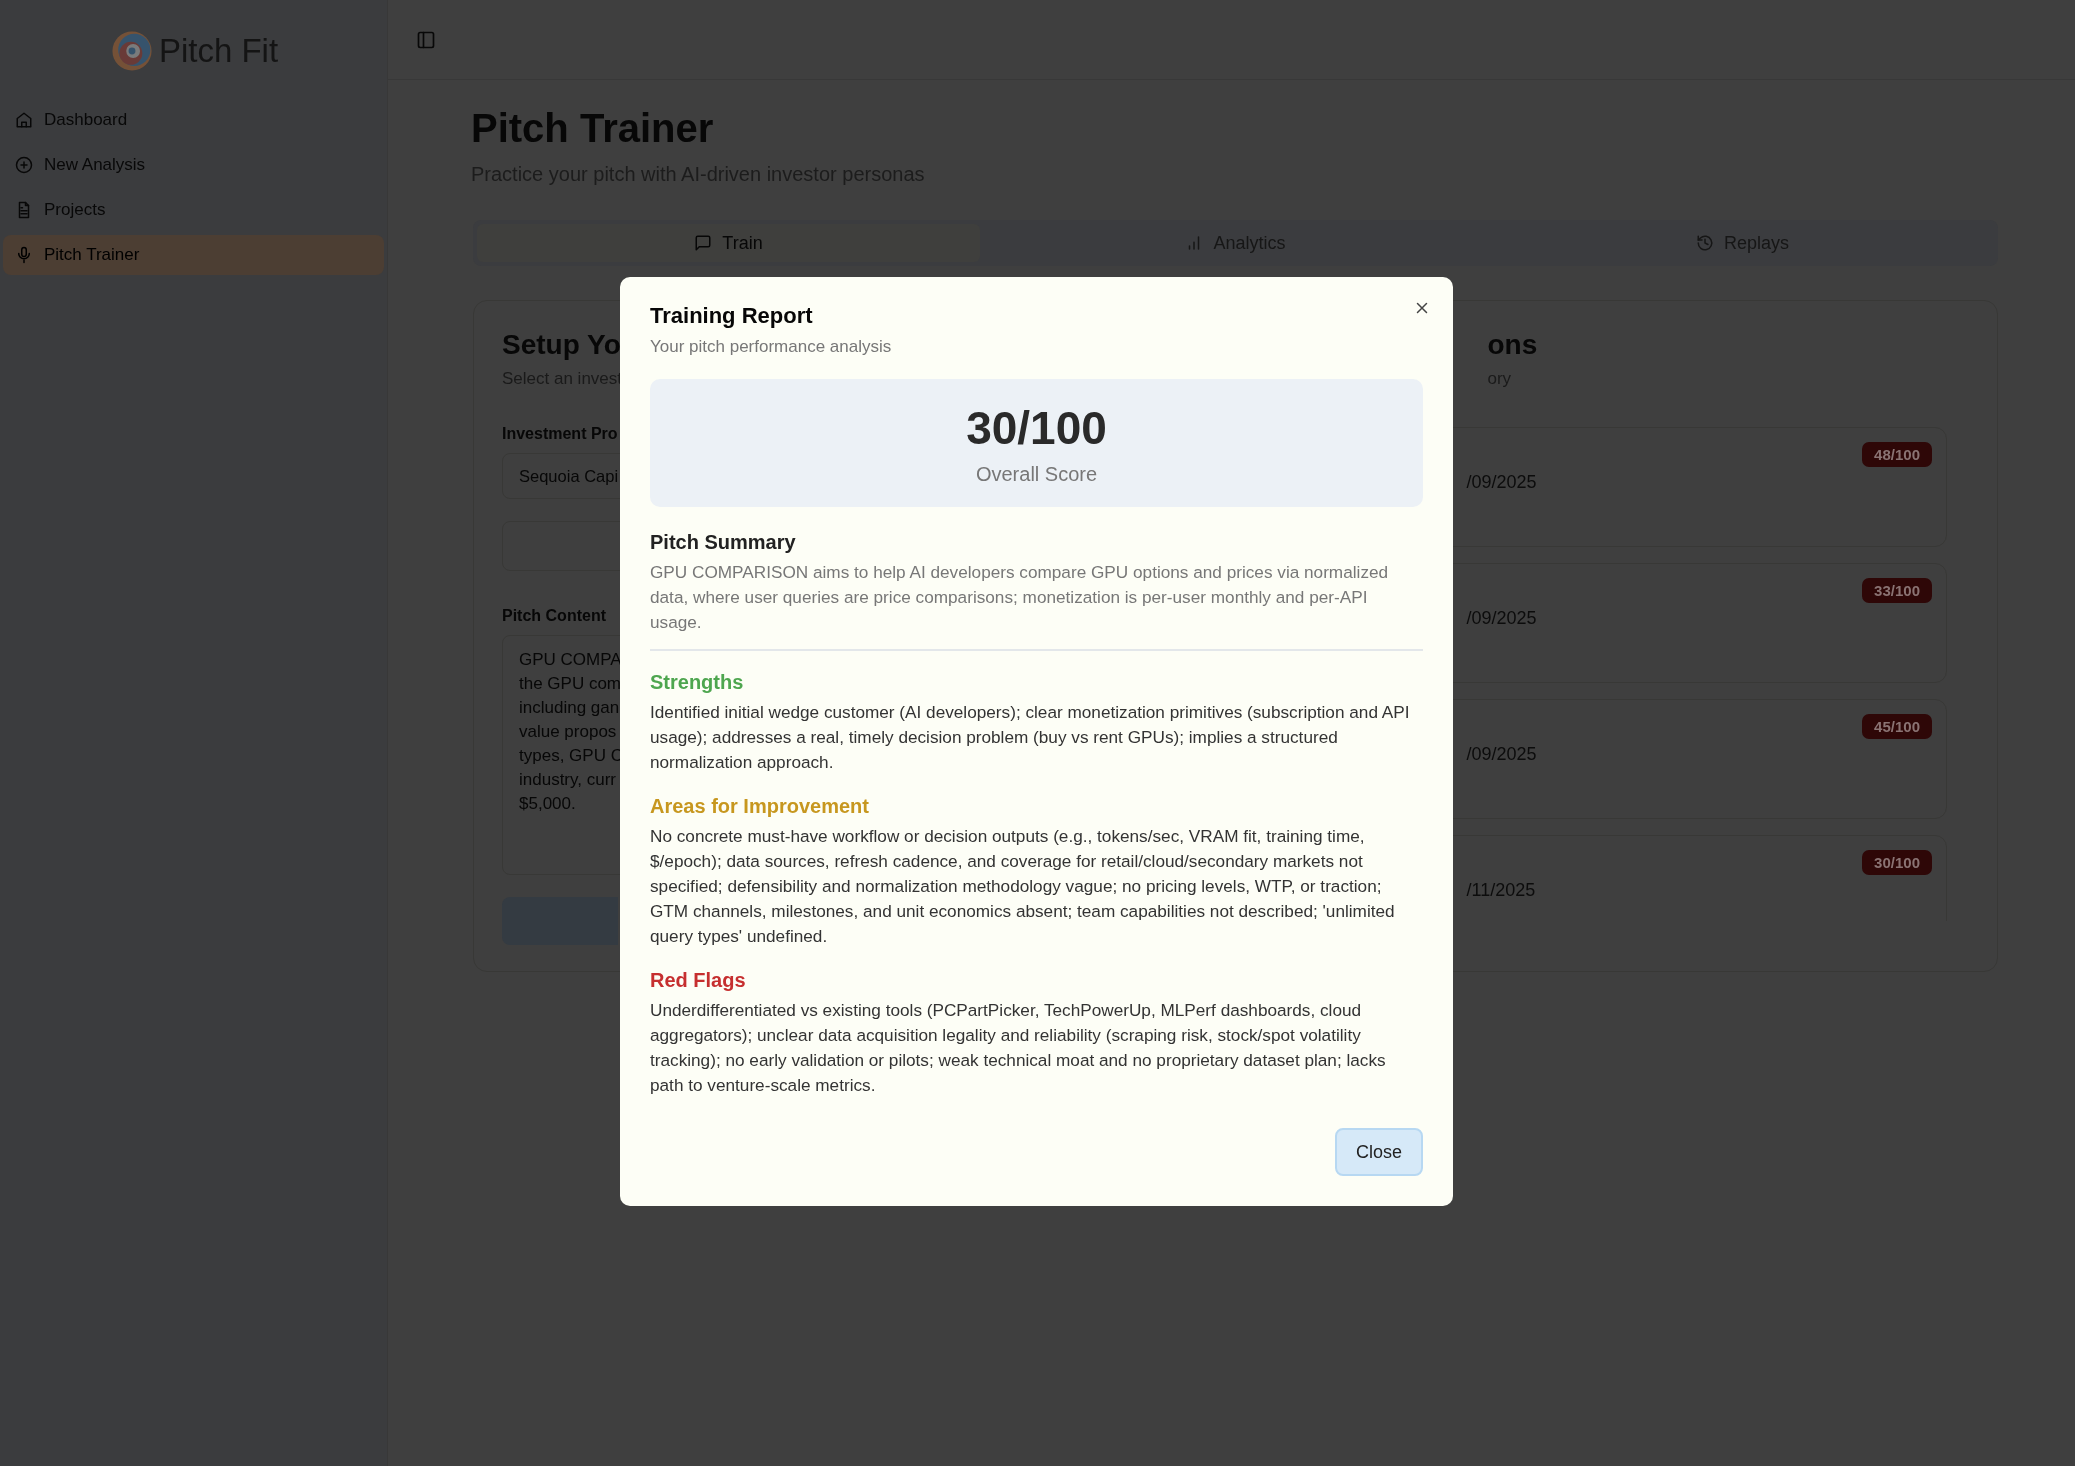 The width and height of the screenshot is (2075, 1466). I want to click on history-icon, so click(1705, 243).